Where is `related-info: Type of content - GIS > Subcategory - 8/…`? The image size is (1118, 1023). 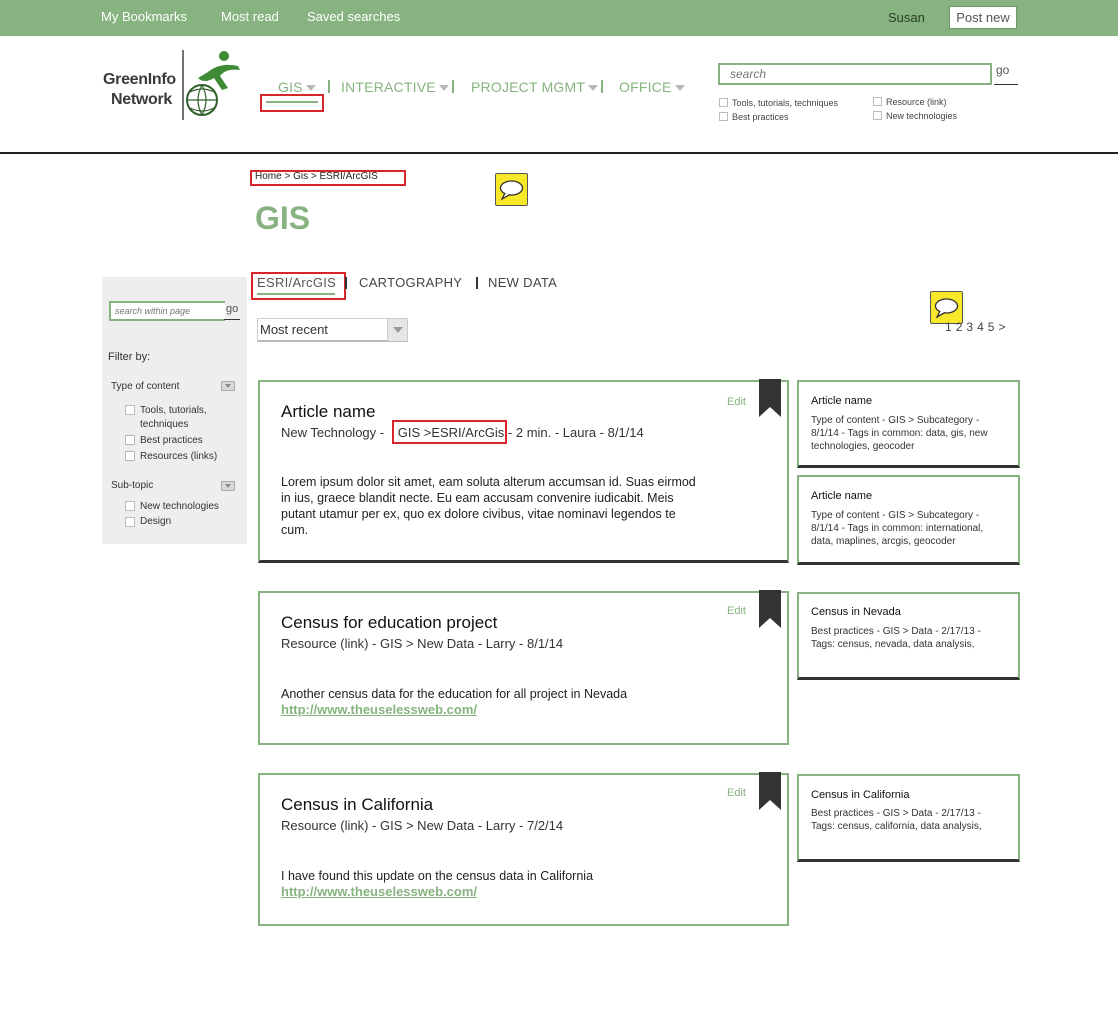 related-info: Type of content - GIS > Subcategory - 8/… is located at coordinates (899, 433).